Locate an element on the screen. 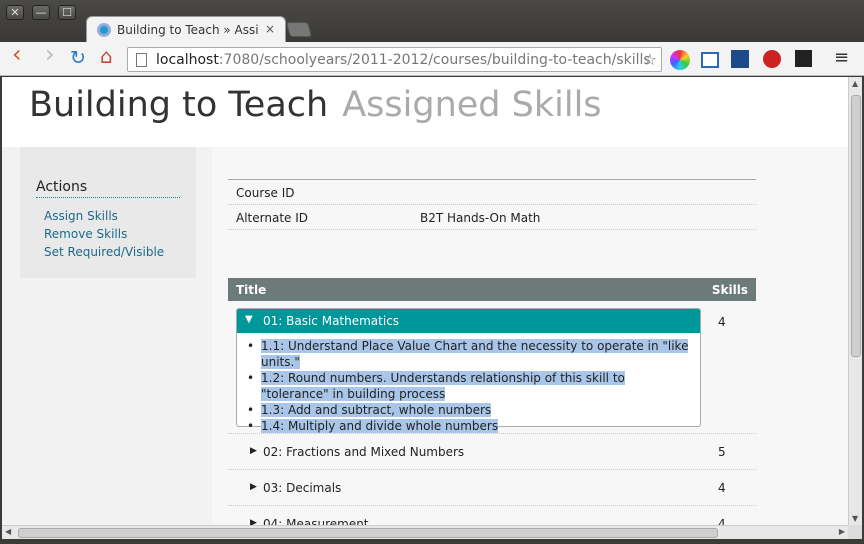 The height and width of the screenshot is (544, 864). horizontal-scrollbar: ◀ ▶ is located at coordinates (425, 532).